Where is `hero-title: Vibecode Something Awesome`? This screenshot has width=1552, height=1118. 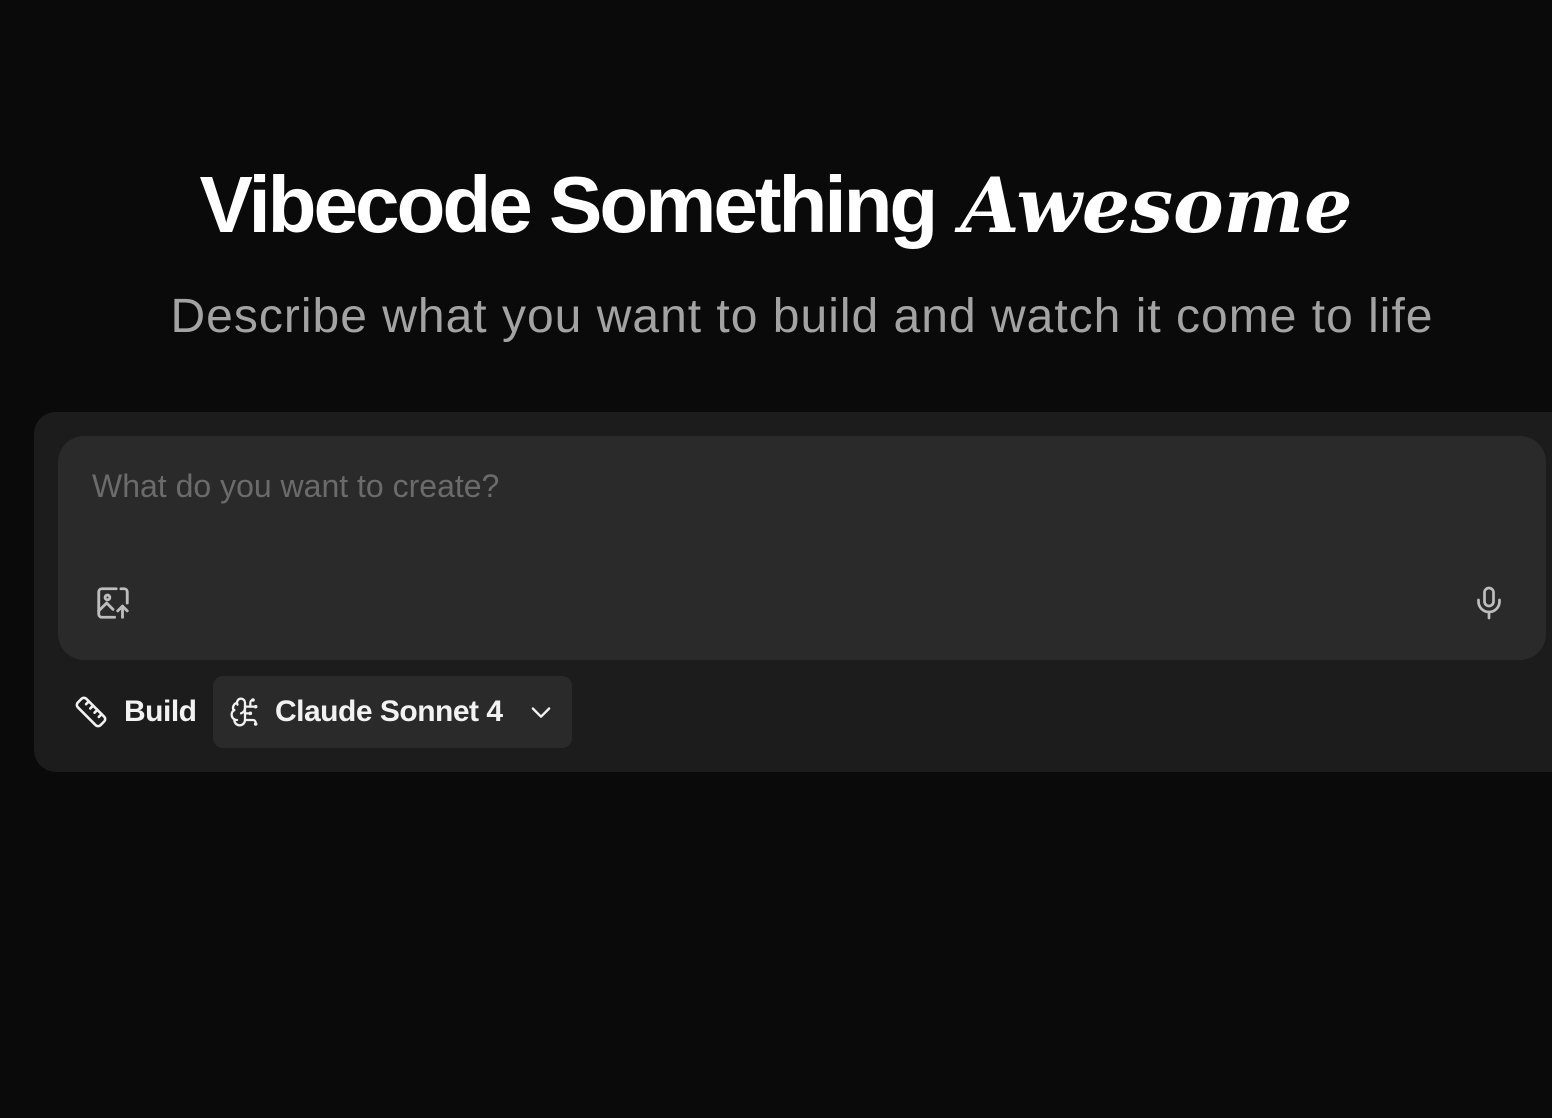
hero-title: Vibecode Something Awesome is located at coordinates (776, 205).